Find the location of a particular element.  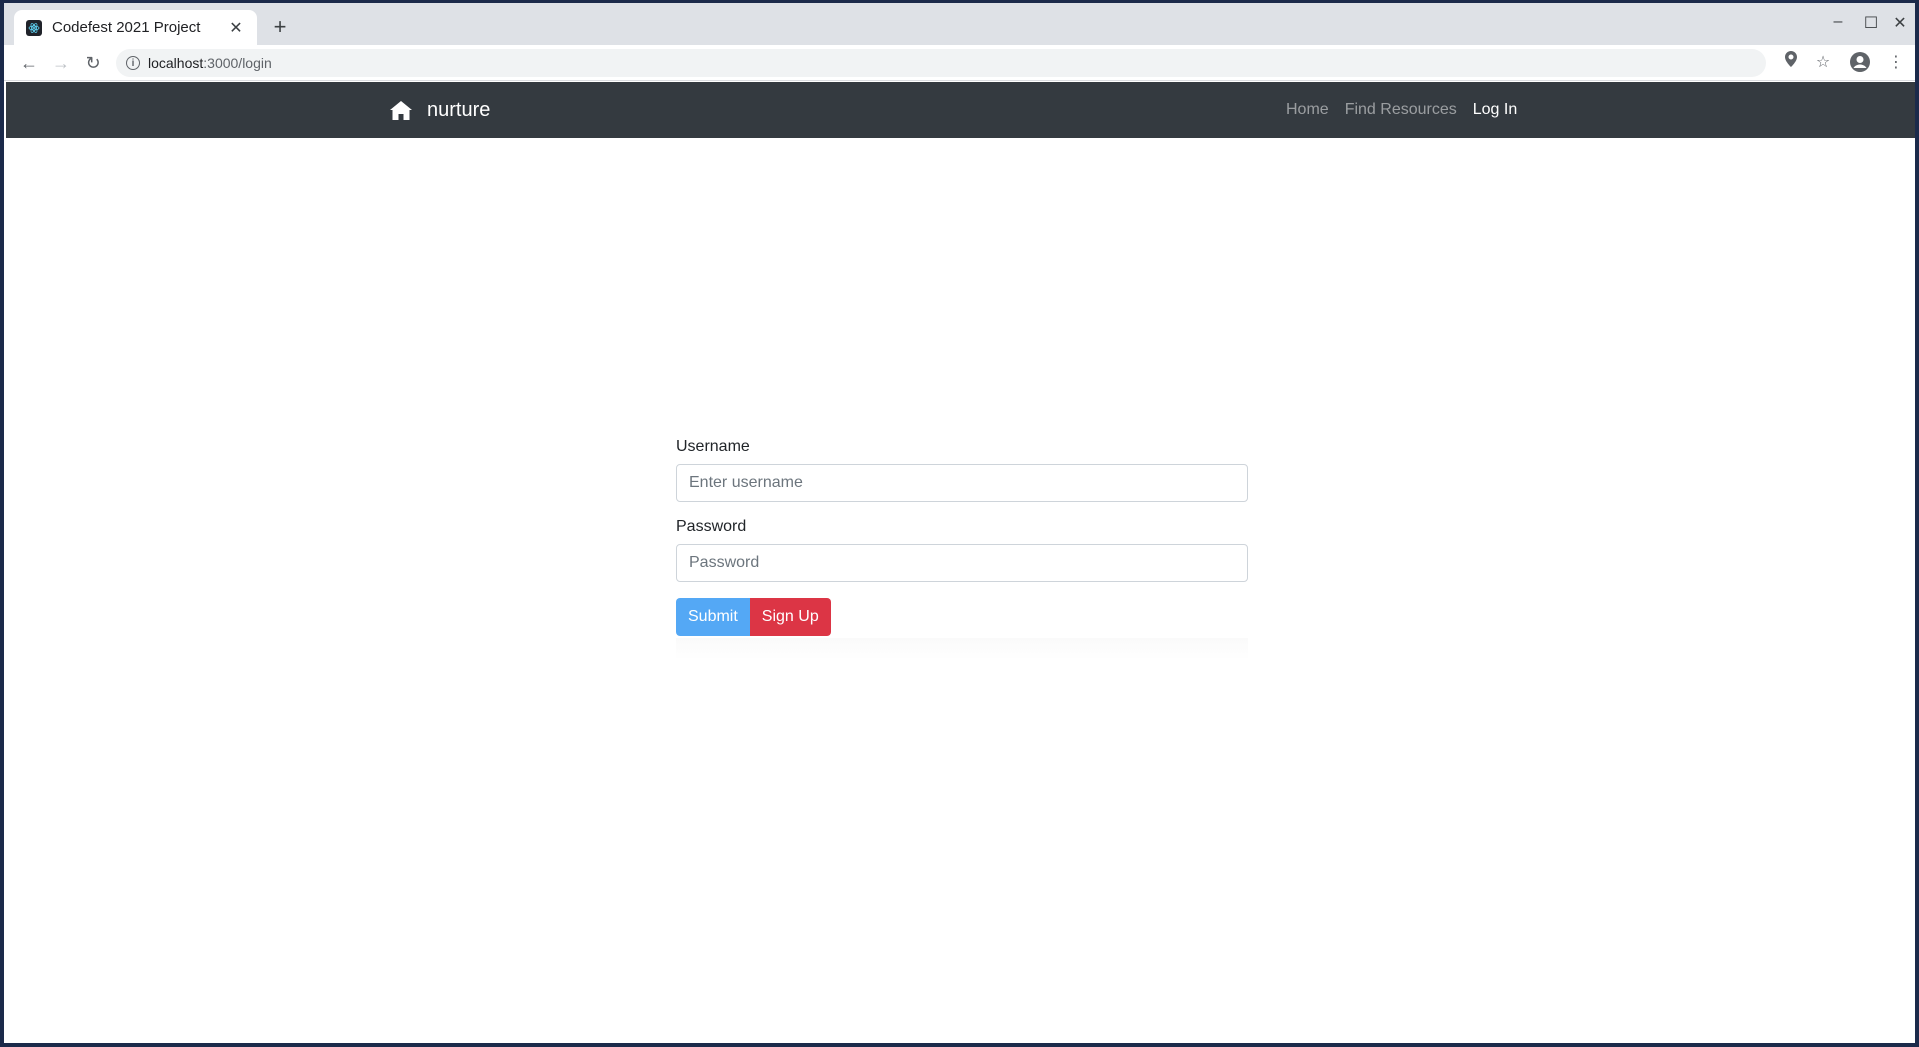

new-tab-icon: + is located at coordinates (280, 28).